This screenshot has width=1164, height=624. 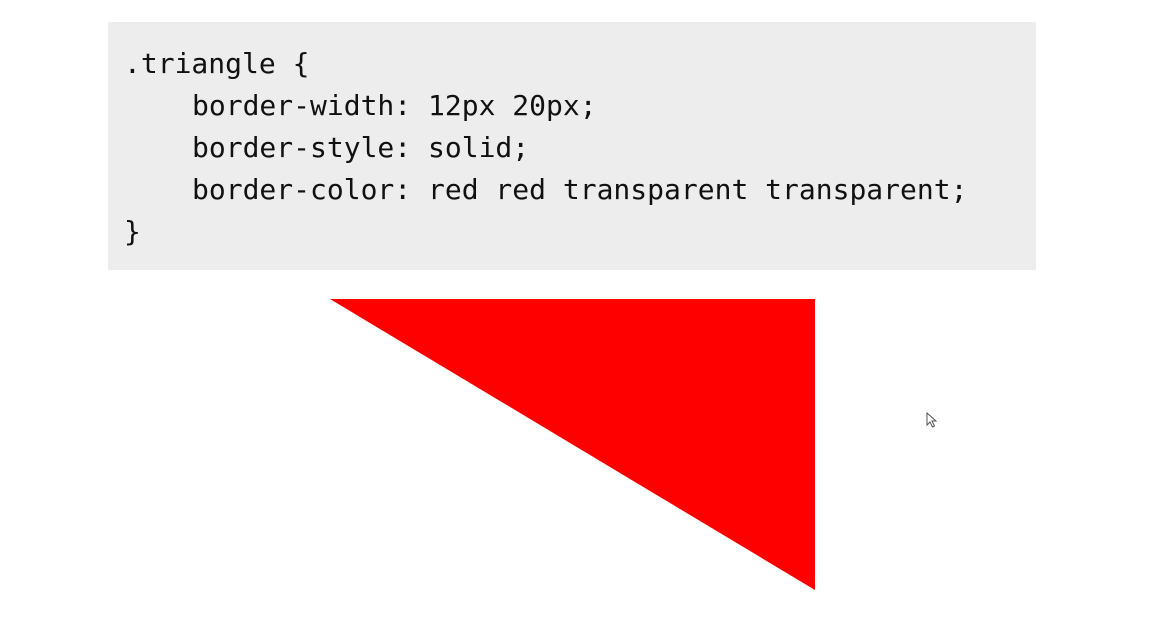 What do you see at coordinates (933, 420) in the screenshot?
I see `mouse-pointer-icon` at bounding box center [933, 420].